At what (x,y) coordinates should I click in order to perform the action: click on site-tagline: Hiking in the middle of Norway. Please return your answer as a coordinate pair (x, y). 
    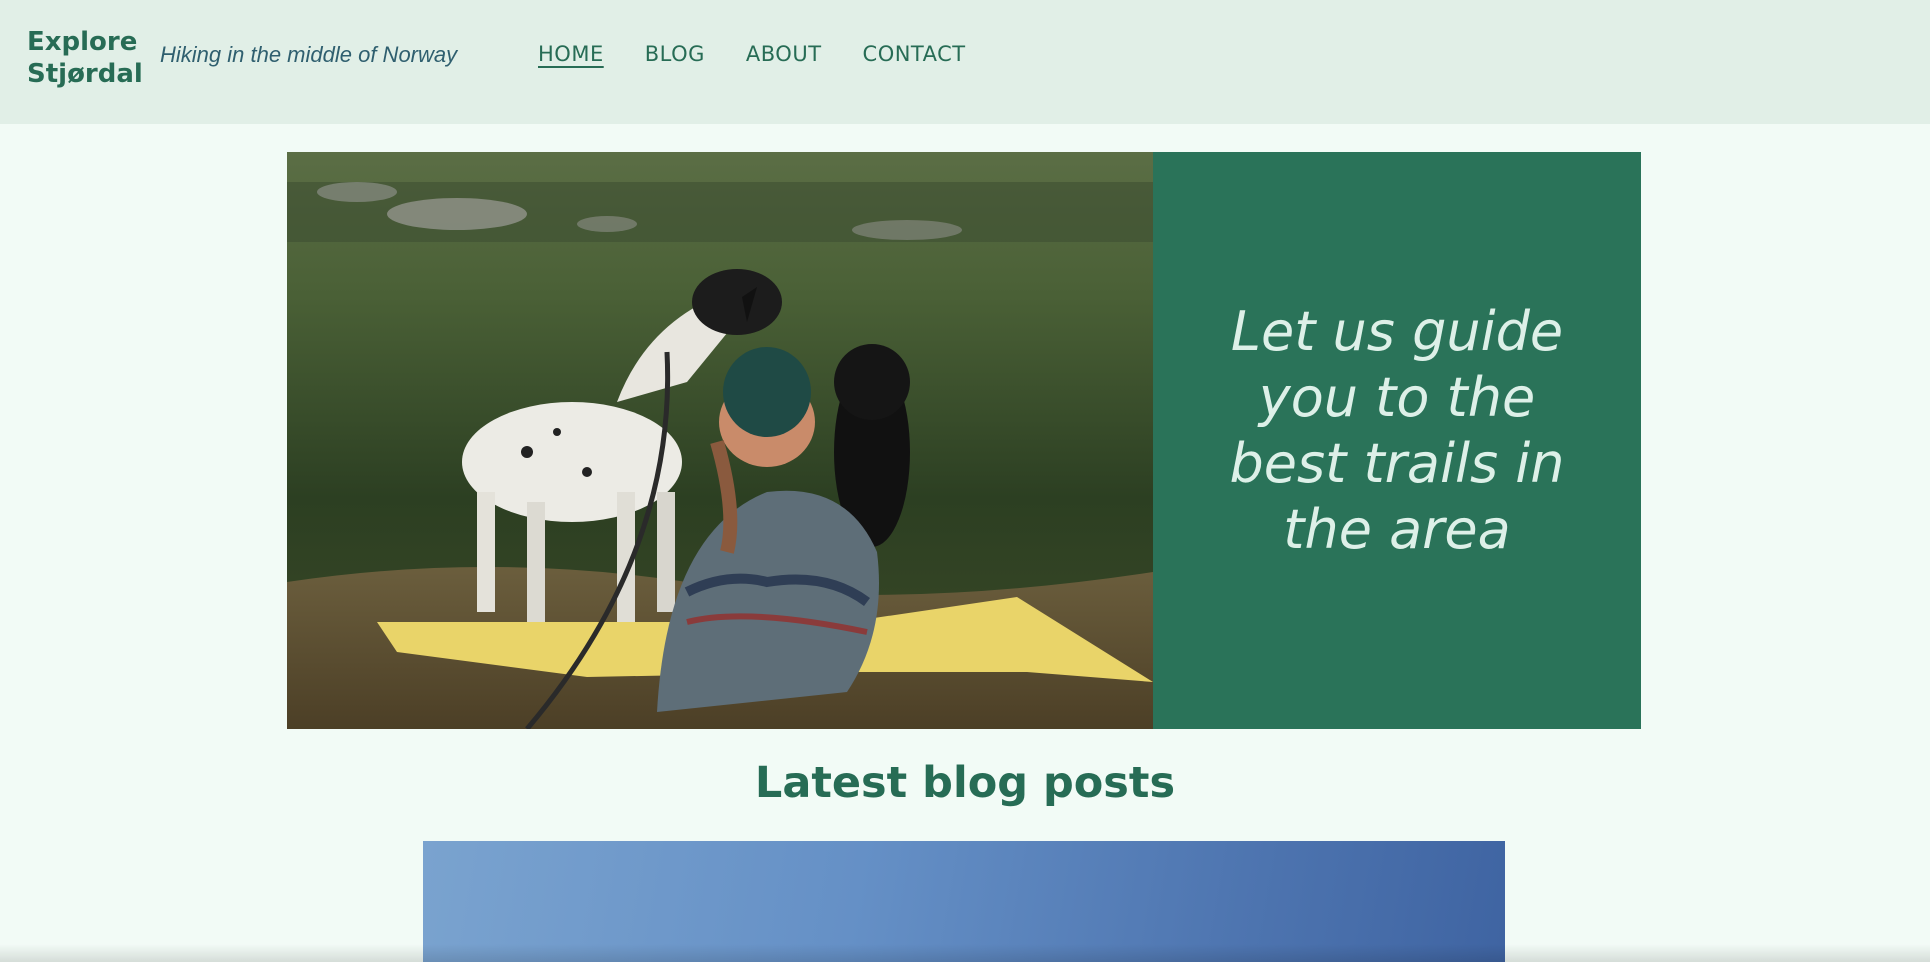
    Looking at the image, I should click on (309, 54).